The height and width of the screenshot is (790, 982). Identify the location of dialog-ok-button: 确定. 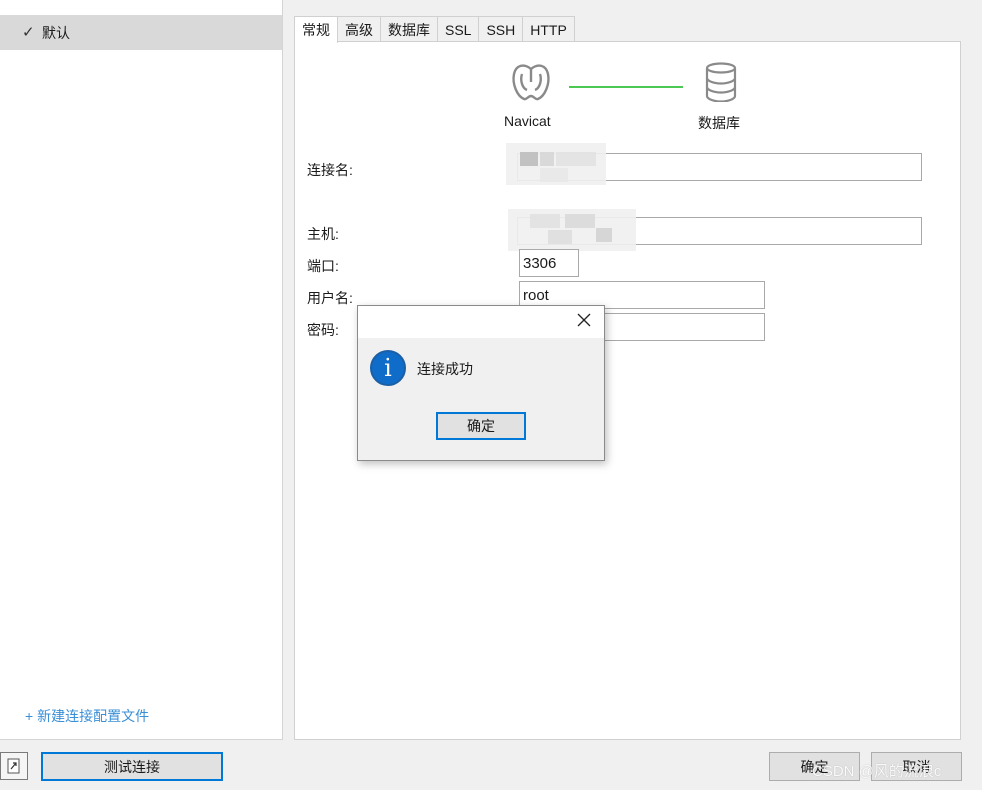
(481, 426).